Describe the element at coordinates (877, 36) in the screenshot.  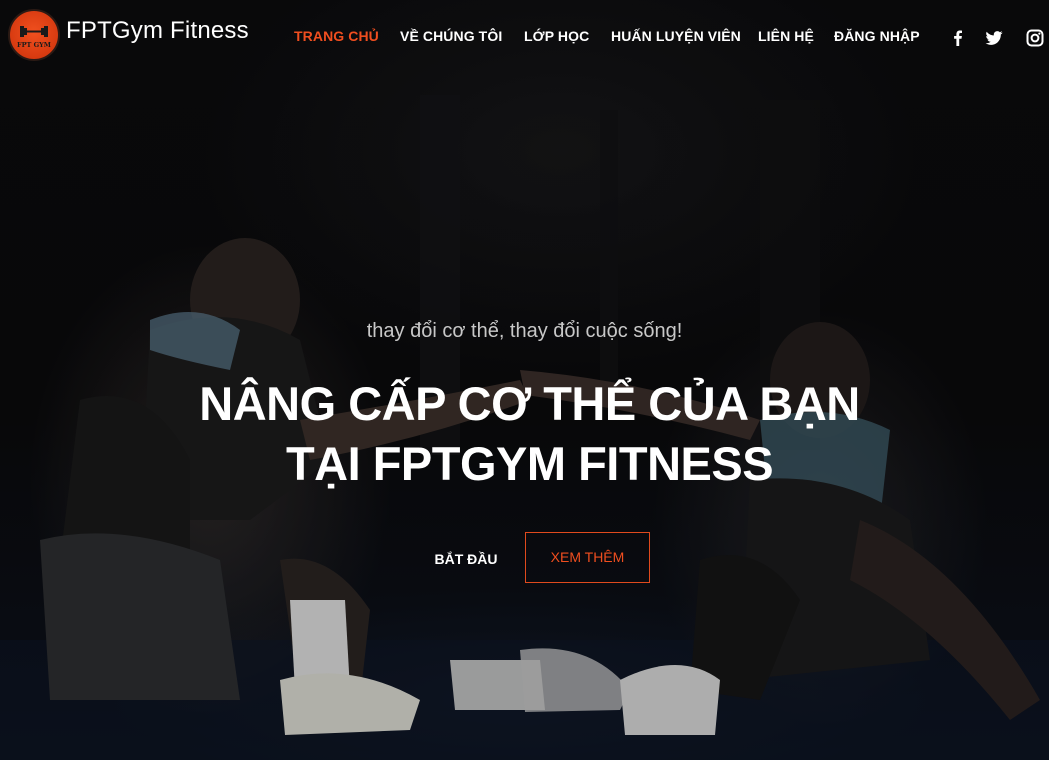
I see `nav-item-login: ĐĂNG NHẬP` at that location.